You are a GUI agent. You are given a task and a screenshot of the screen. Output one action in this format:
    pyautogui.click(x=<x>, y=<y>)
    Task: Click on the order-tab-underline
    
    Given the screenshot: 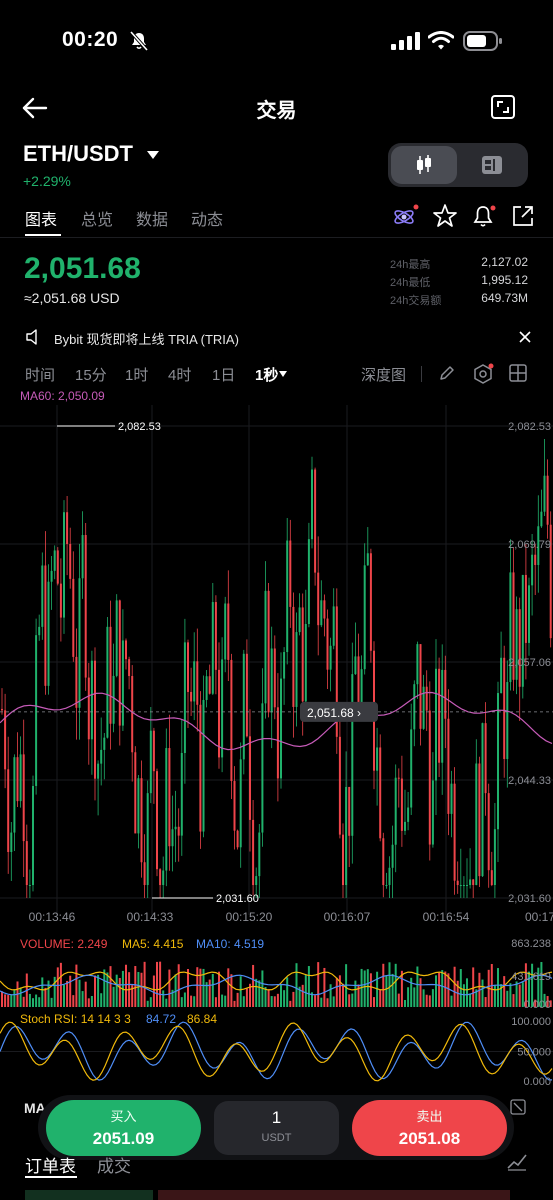 What is the action you would take?
    pyautogui.click(x=51, y=1177)
    